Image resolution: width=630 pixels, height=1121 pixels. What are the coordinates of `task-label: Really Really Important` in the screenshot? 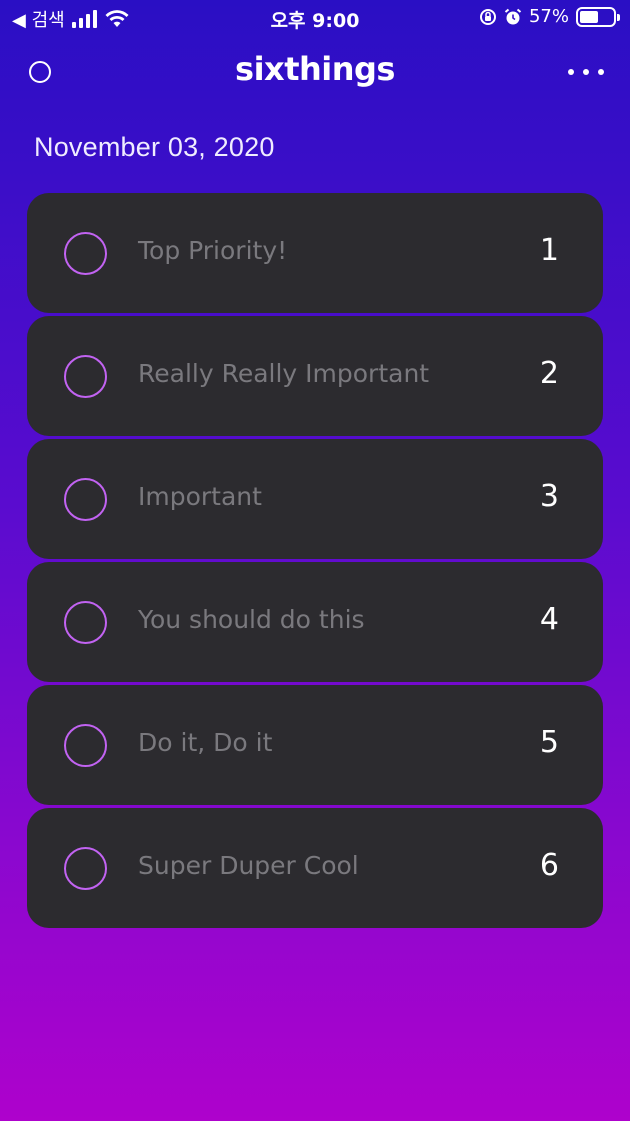 It's located at (284, 373).